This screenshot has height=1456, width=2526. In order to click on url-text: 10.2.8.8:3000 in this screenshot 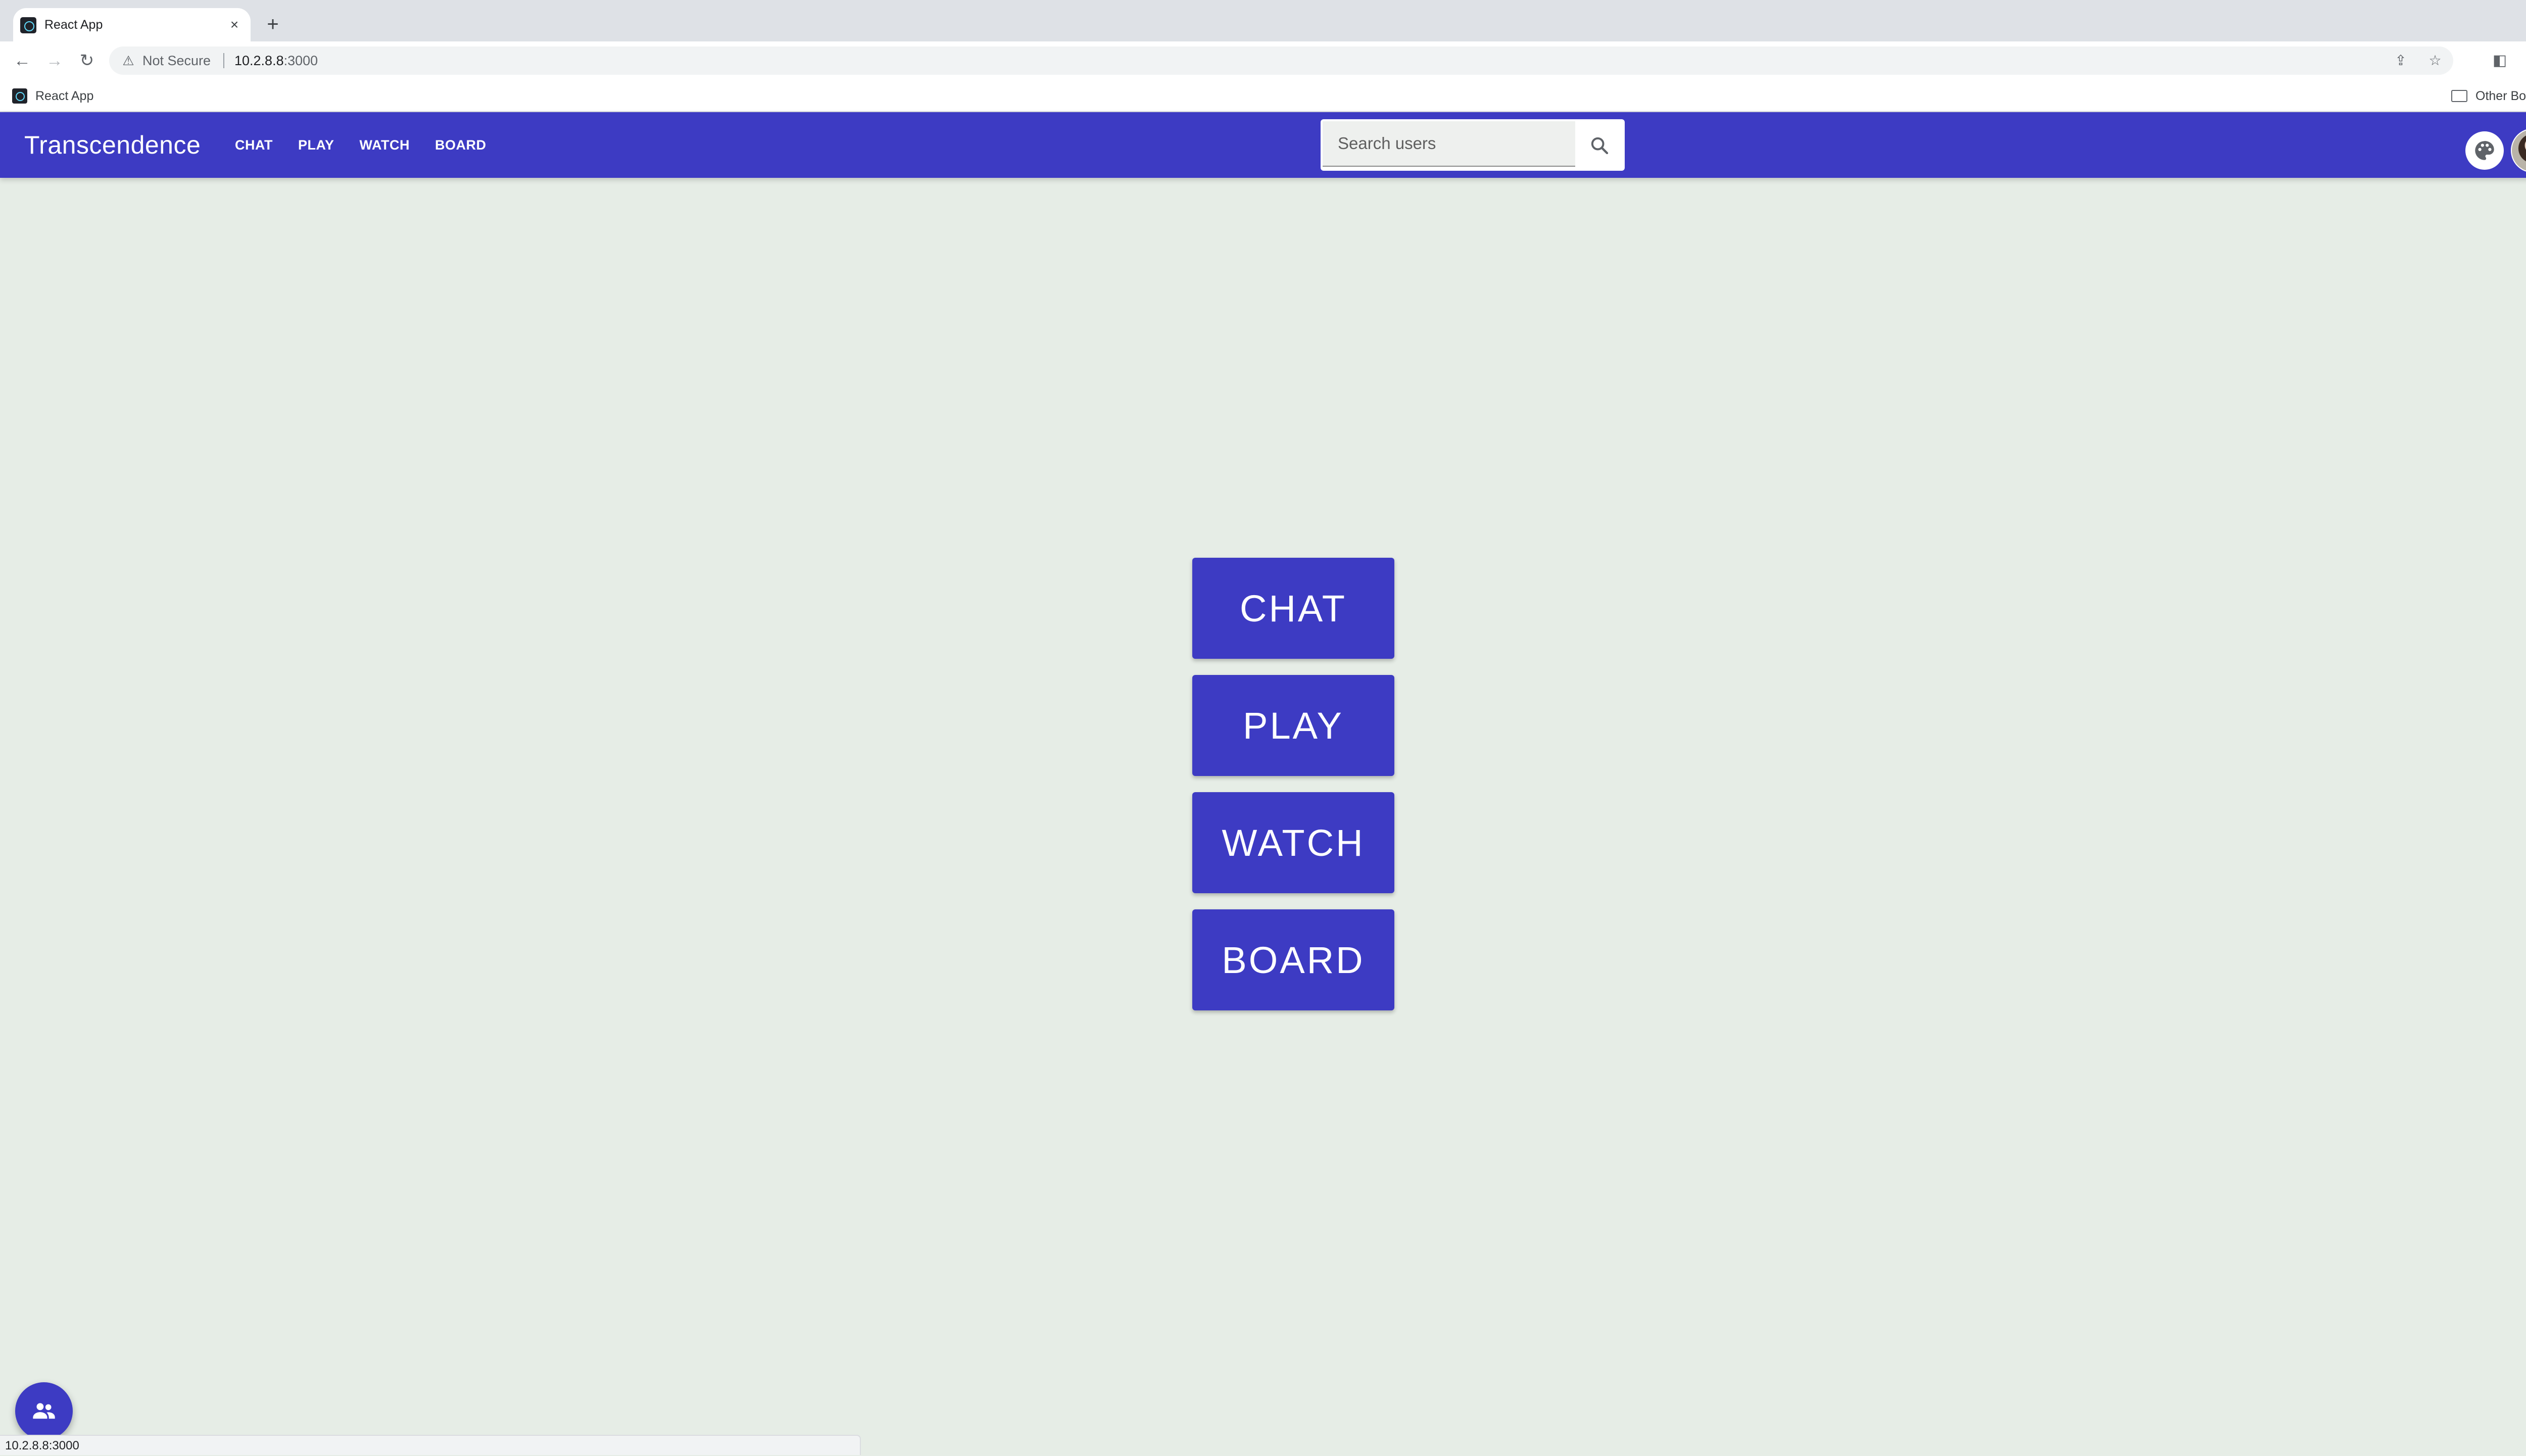, I will do `click(276, 60)`.